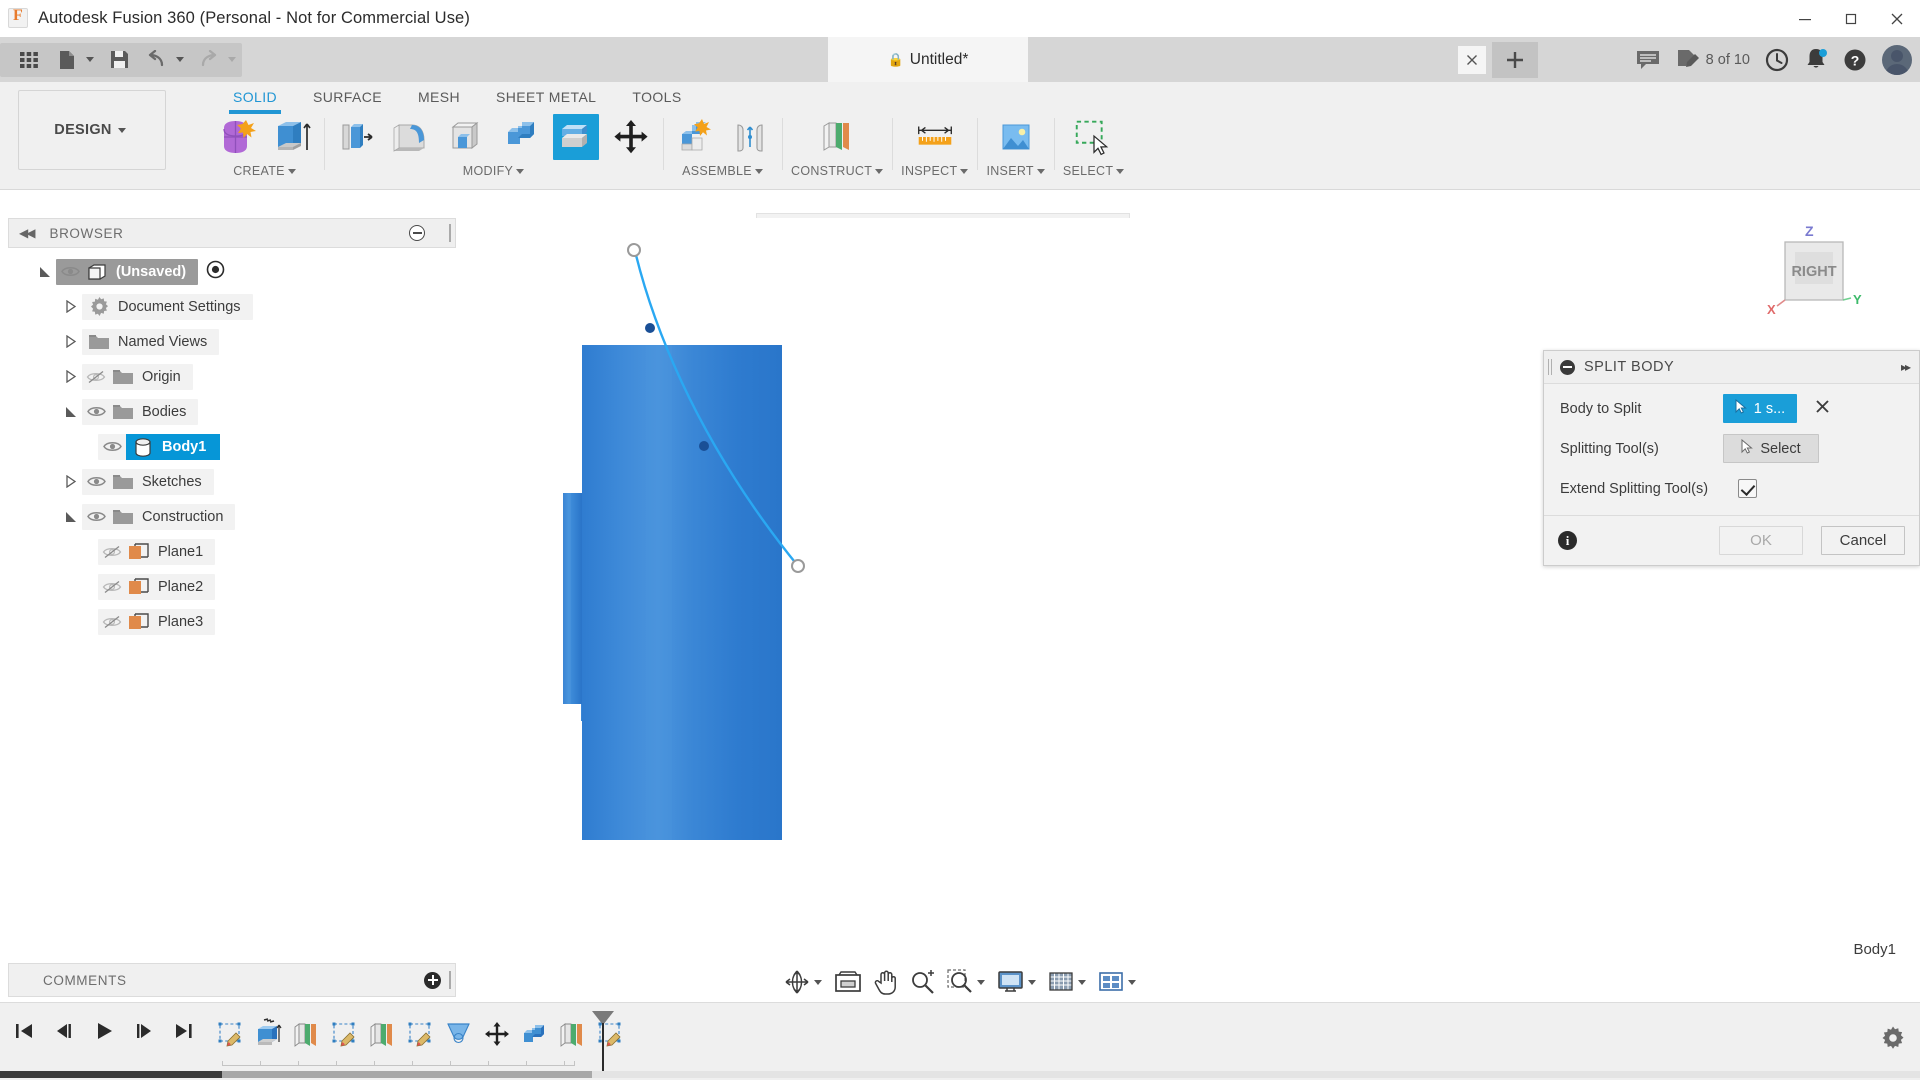 This screenshot has width=1920, height=1080. What do you see at coordinates (1893, 1040) in the screenshot?
I see `timeline-settings-button` at bounding box center [1893, 1040].